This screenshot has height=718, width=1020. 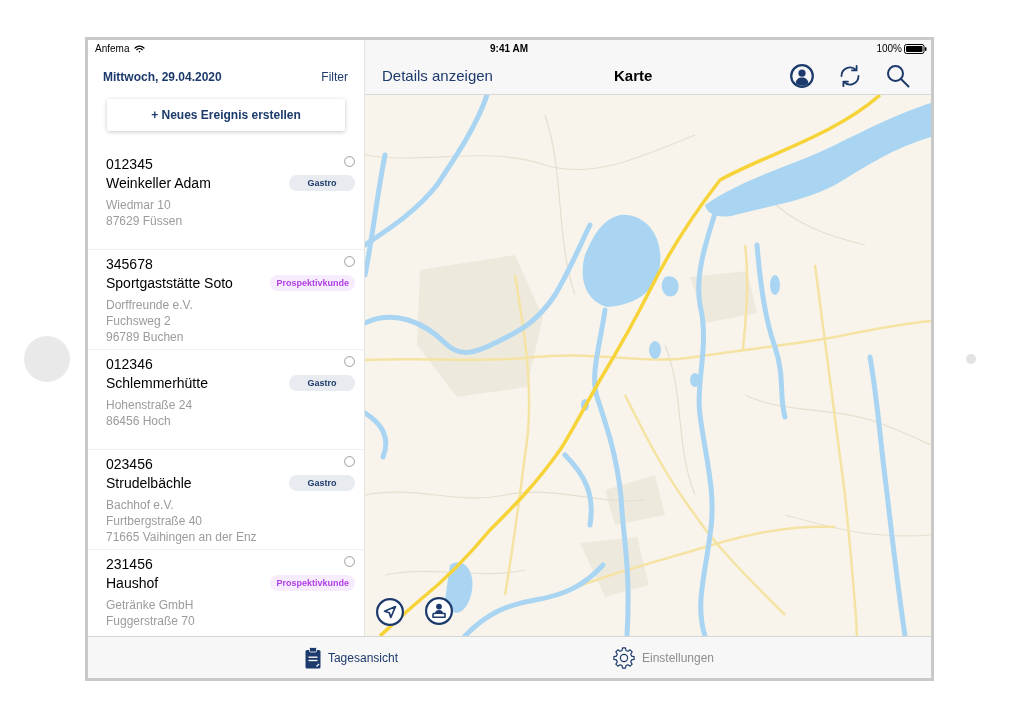 What do you see at coordinates (139, 421) in the screenshot?
I see `address-line: 86456 Hoch` at bounding box center [139, 421].